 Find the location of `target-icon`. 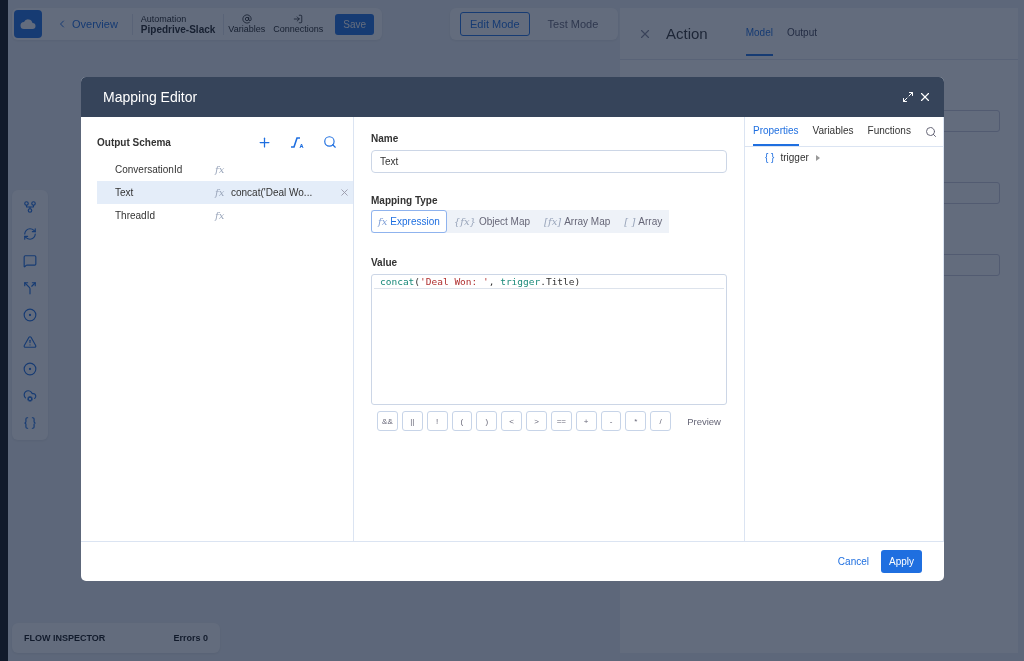

target-icon is located at coordinates (30, 315).